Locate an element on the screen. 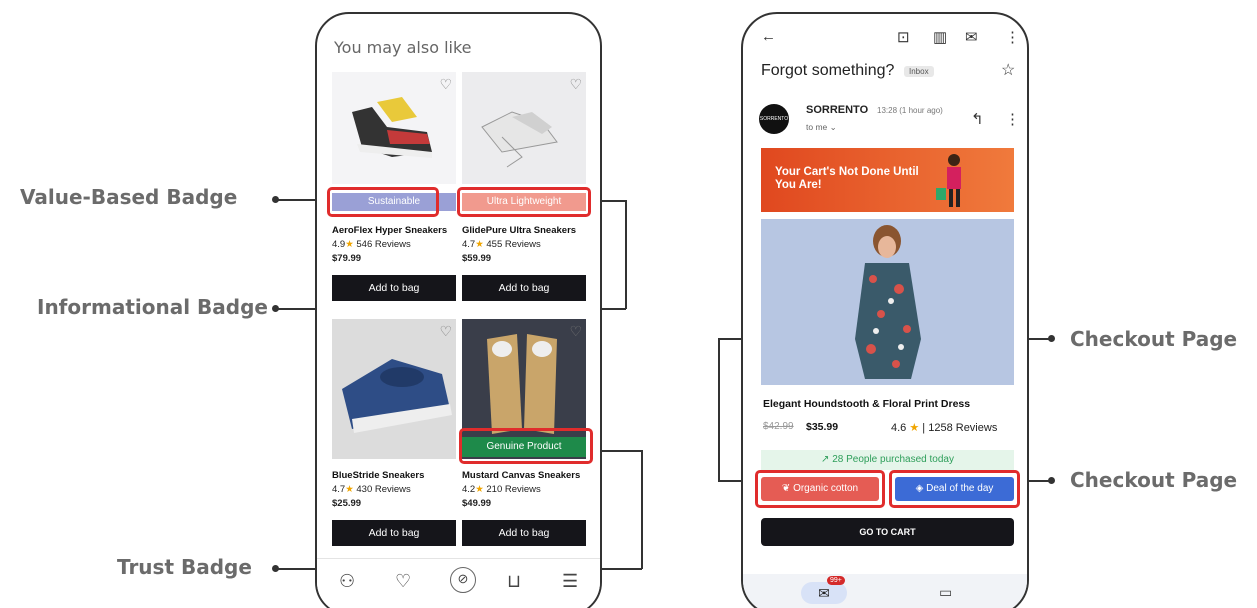  highlight-deal-badge is located at coordinates (954, 489).